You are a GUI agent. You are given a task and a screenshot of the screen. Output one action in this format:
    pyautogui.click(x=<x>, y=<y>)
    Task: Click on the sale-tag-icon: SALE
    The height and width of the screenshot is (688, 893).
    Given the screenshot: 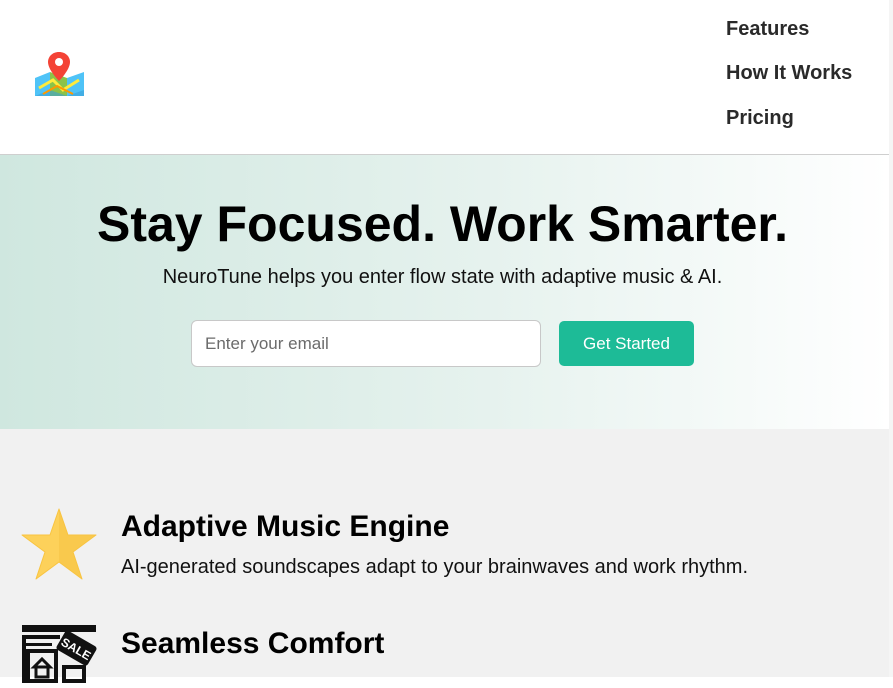 What is the action you would take?
    pyautogui.click(x=59, y=653)
    